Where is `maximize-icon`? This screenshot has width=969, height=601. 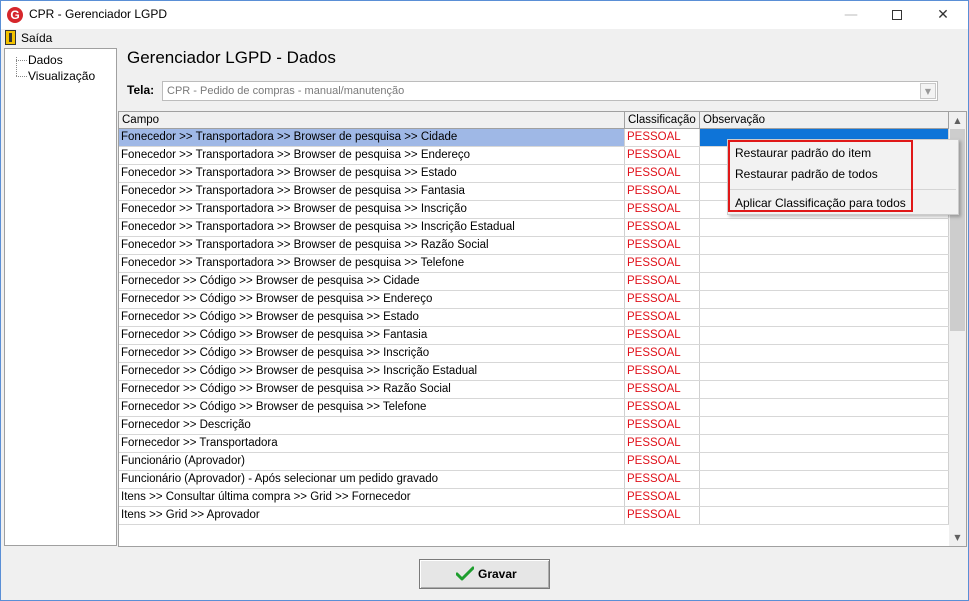 maximize-icon is located at coordinates (897, 15).